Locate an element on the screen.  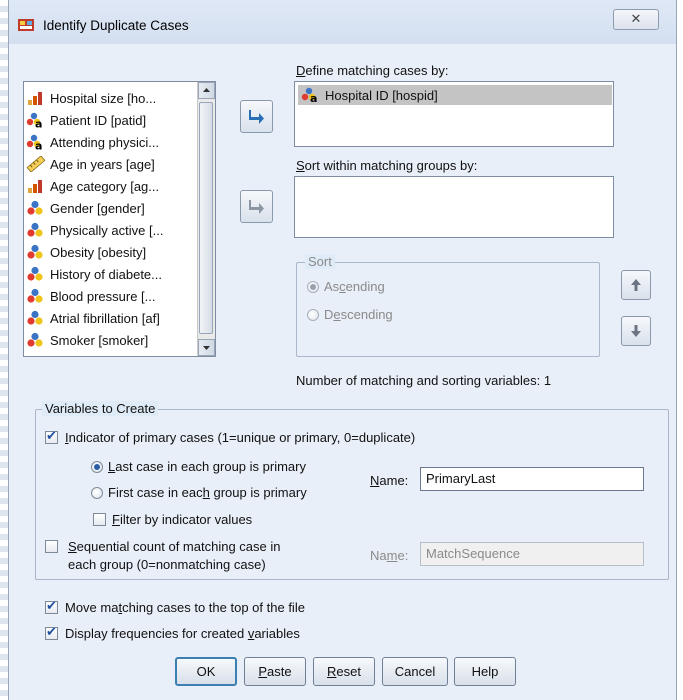
move-to-define-button is located at coordinates (256, 116).